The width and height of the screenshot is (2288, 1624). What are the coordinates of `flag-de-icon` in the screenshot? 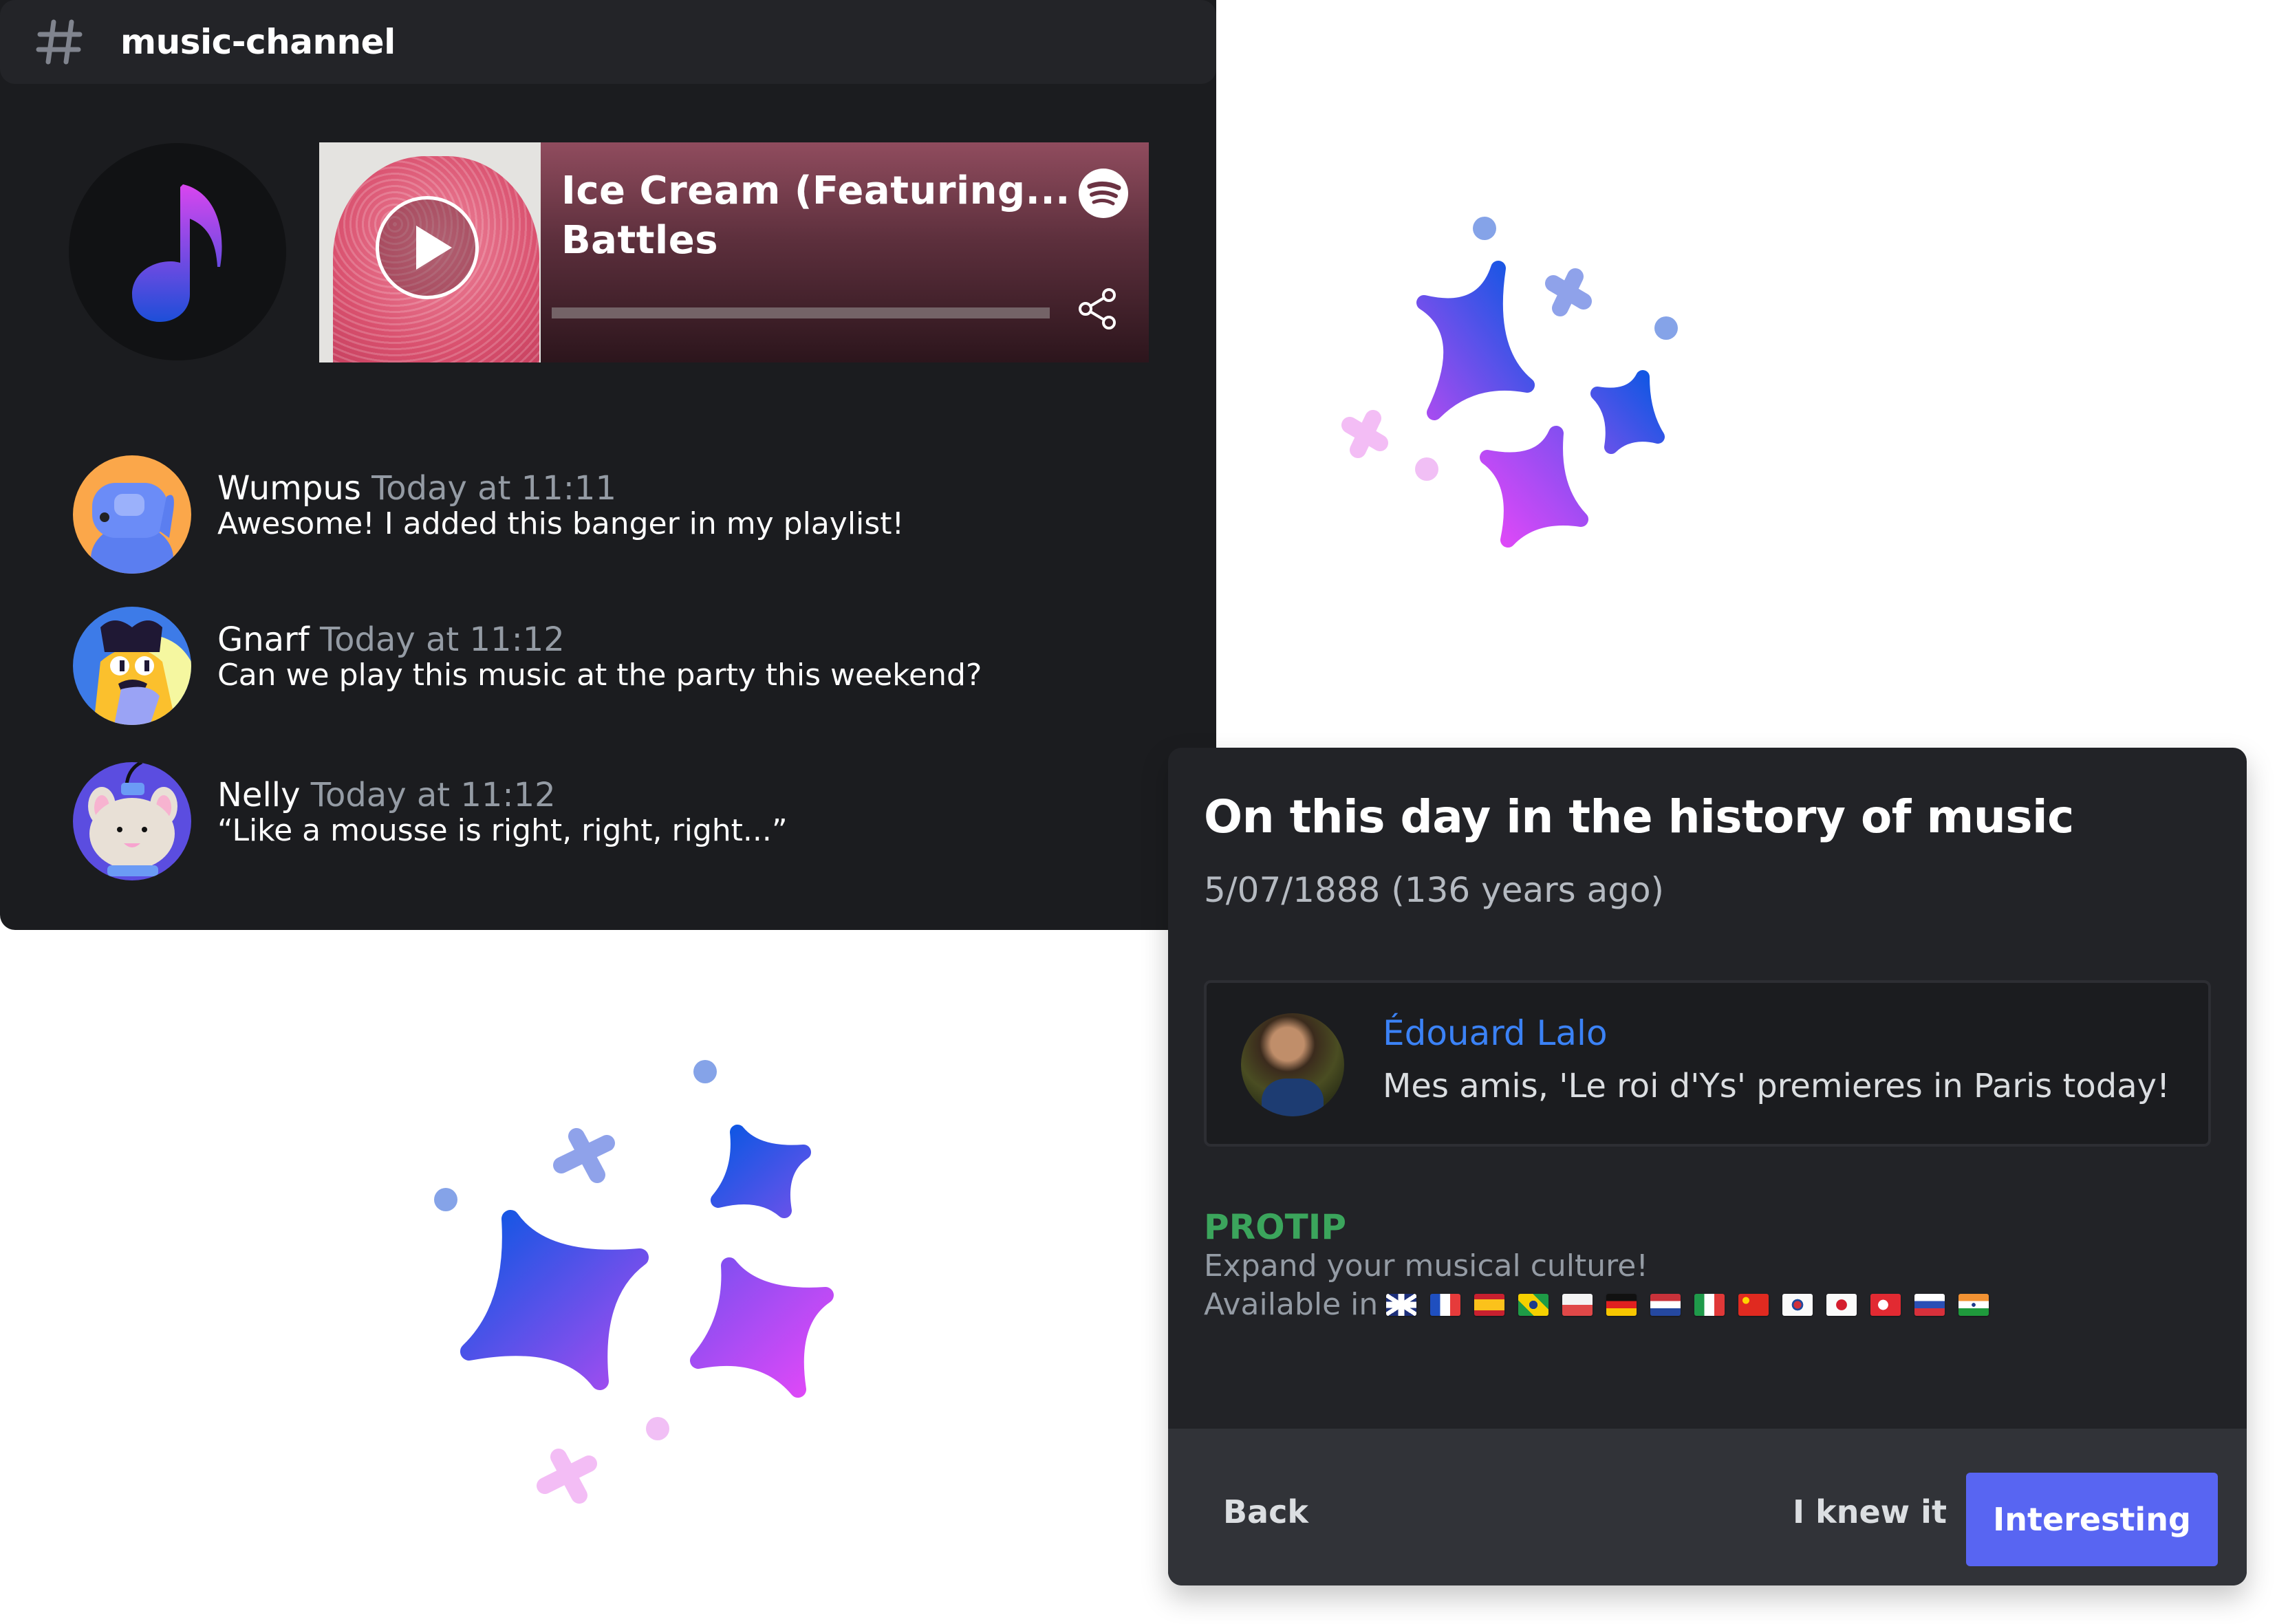 It's located at (1621, 1304).